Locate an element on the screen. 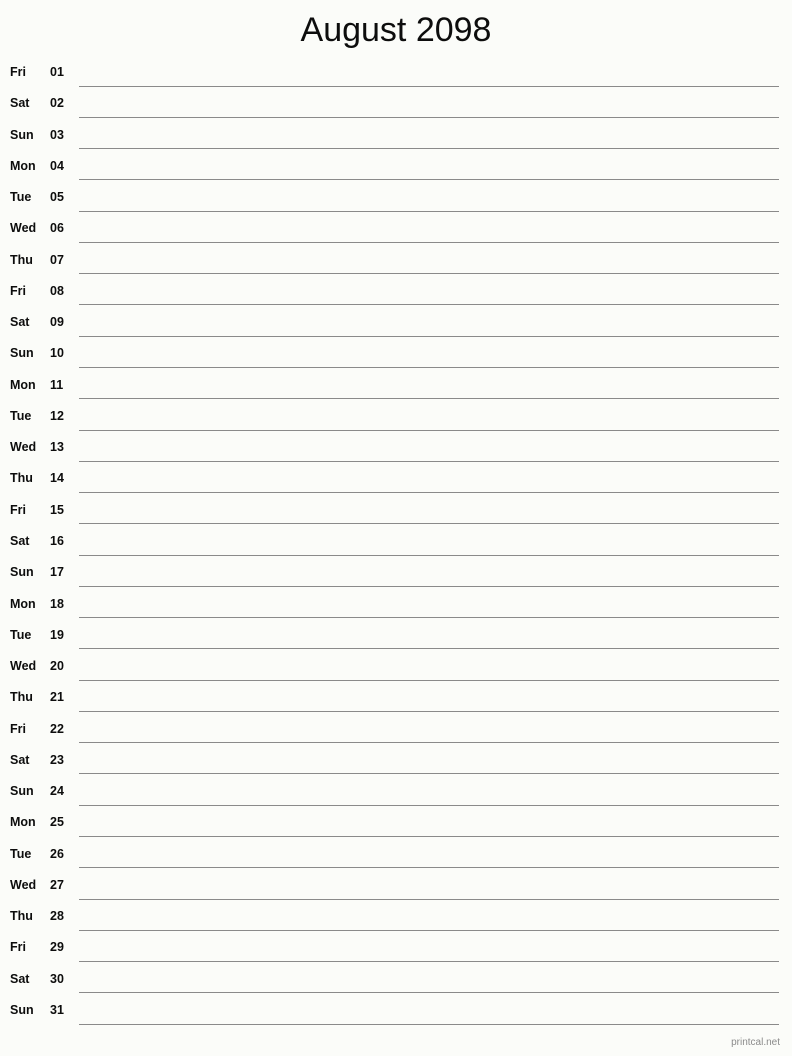 Image resolution: width=792 pixels, height=1056 pixels. day-row: Mon 04 is located at coordinates (396, 169).